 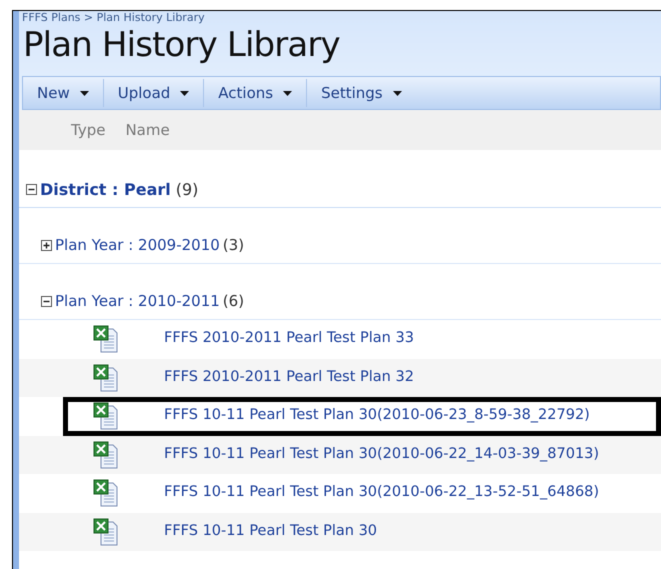 What do you see at coordinates (289, 339) in the screenshot?
I see `document-link: FFFS 2010-2011 Pearl Test Plan 33` at bounding box center [289, 339].